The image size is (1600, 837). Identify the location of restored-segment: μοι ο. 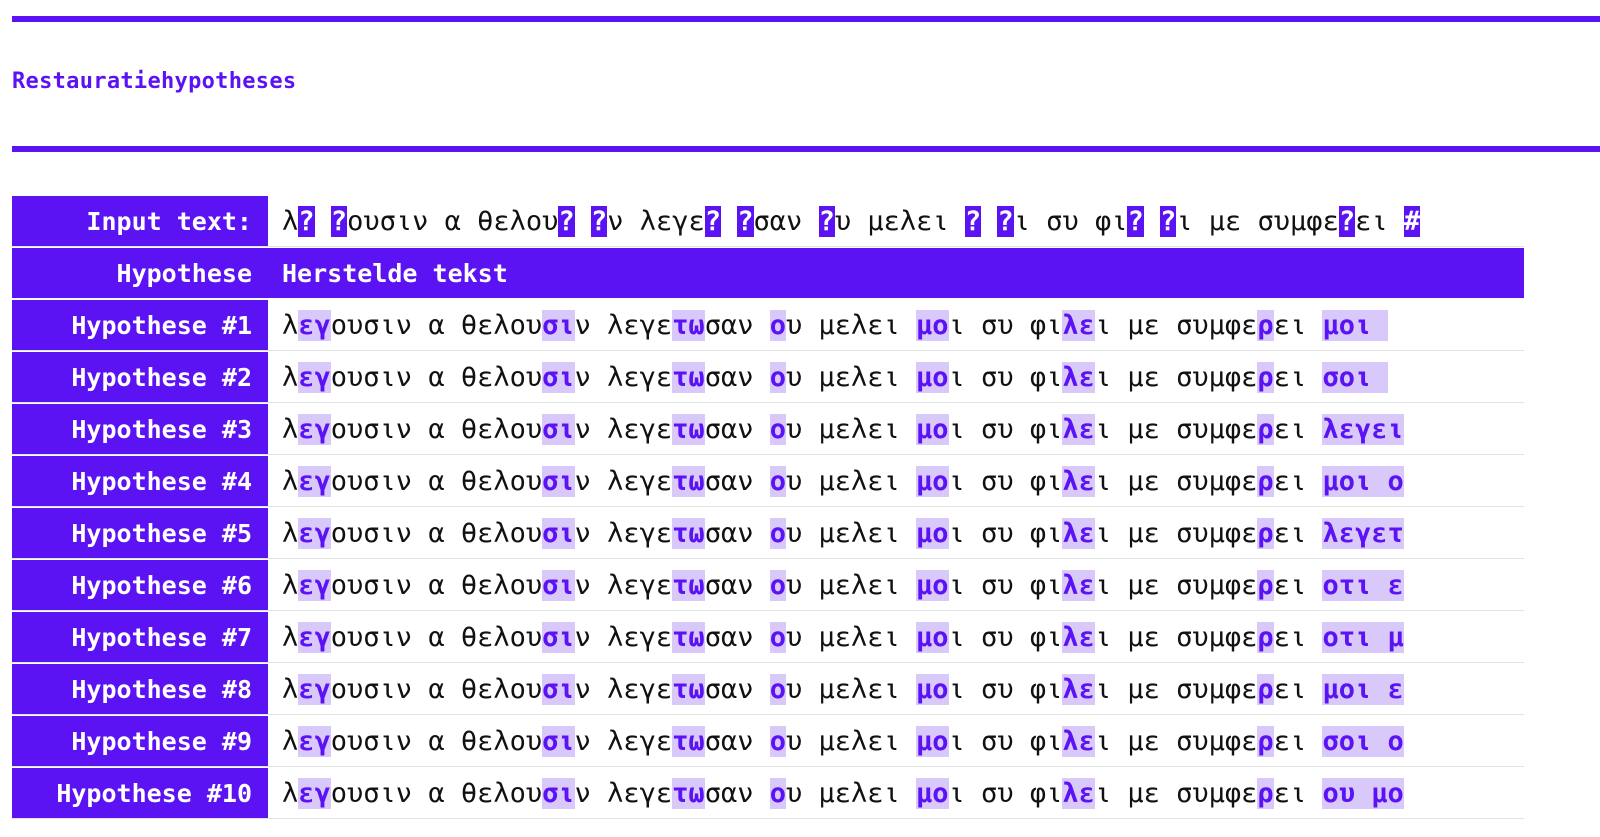
(1363, 481).